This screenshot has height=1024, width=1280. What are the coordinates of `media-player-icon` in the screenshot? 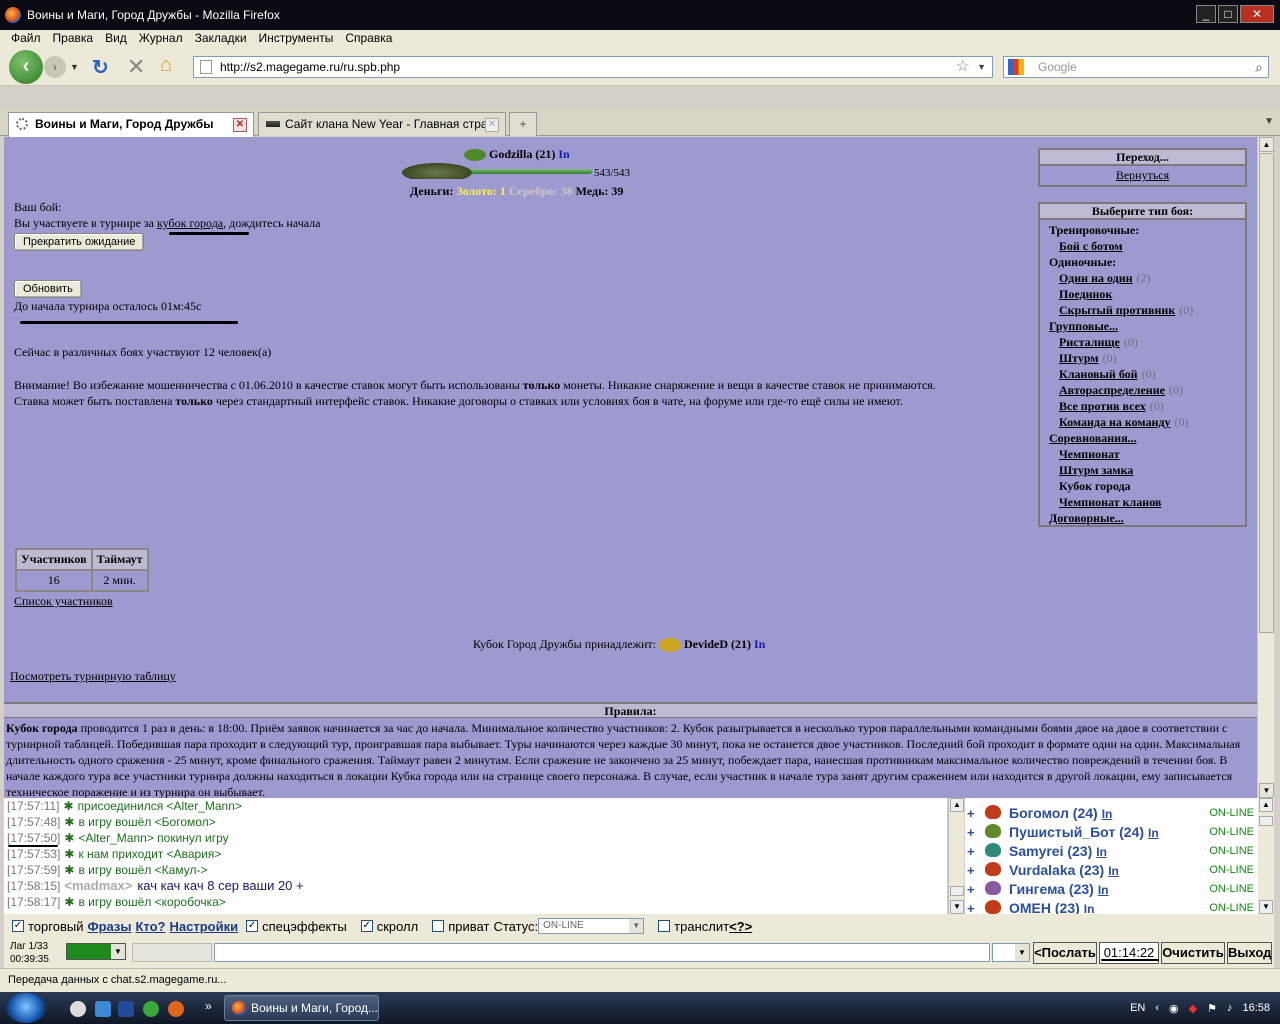 It's located at (78, 1009).